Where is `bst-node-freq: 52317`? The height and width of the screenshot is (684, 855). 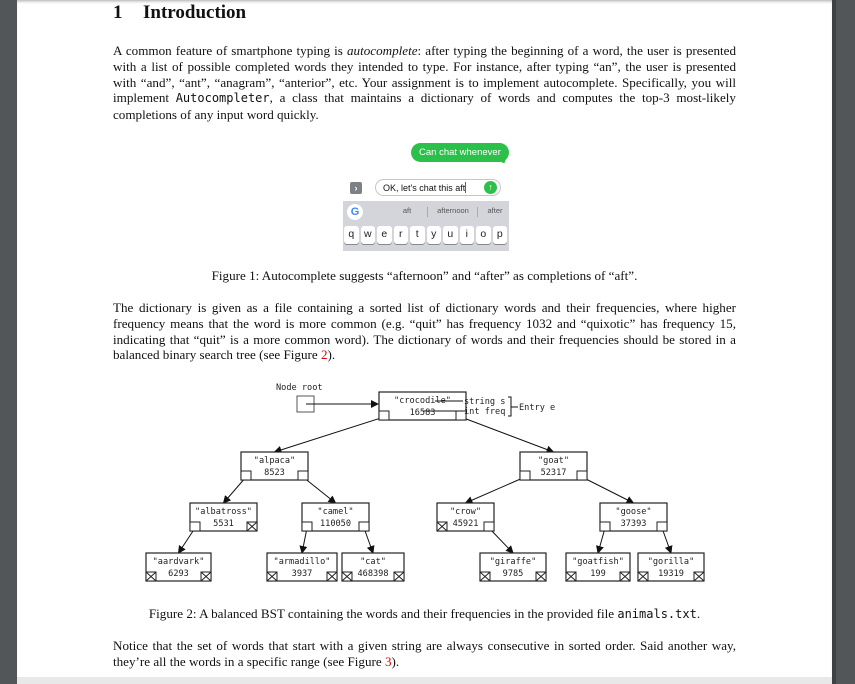 bst-node-freq: 52317 is located at coordinates (554, 473).